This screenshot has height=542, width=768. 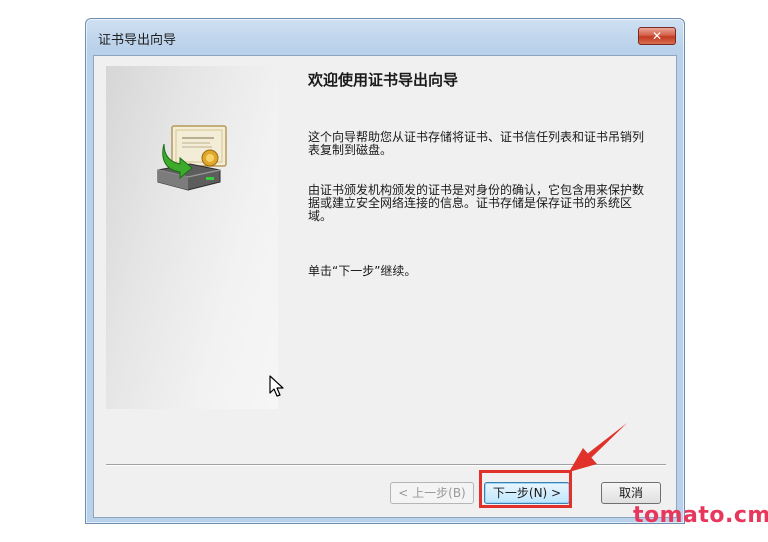 What do you see at coordinates (362, 271) in the screenshot?
I see `instruction-text: 单击“下一步”继续。` at bounding box center [362, 271].